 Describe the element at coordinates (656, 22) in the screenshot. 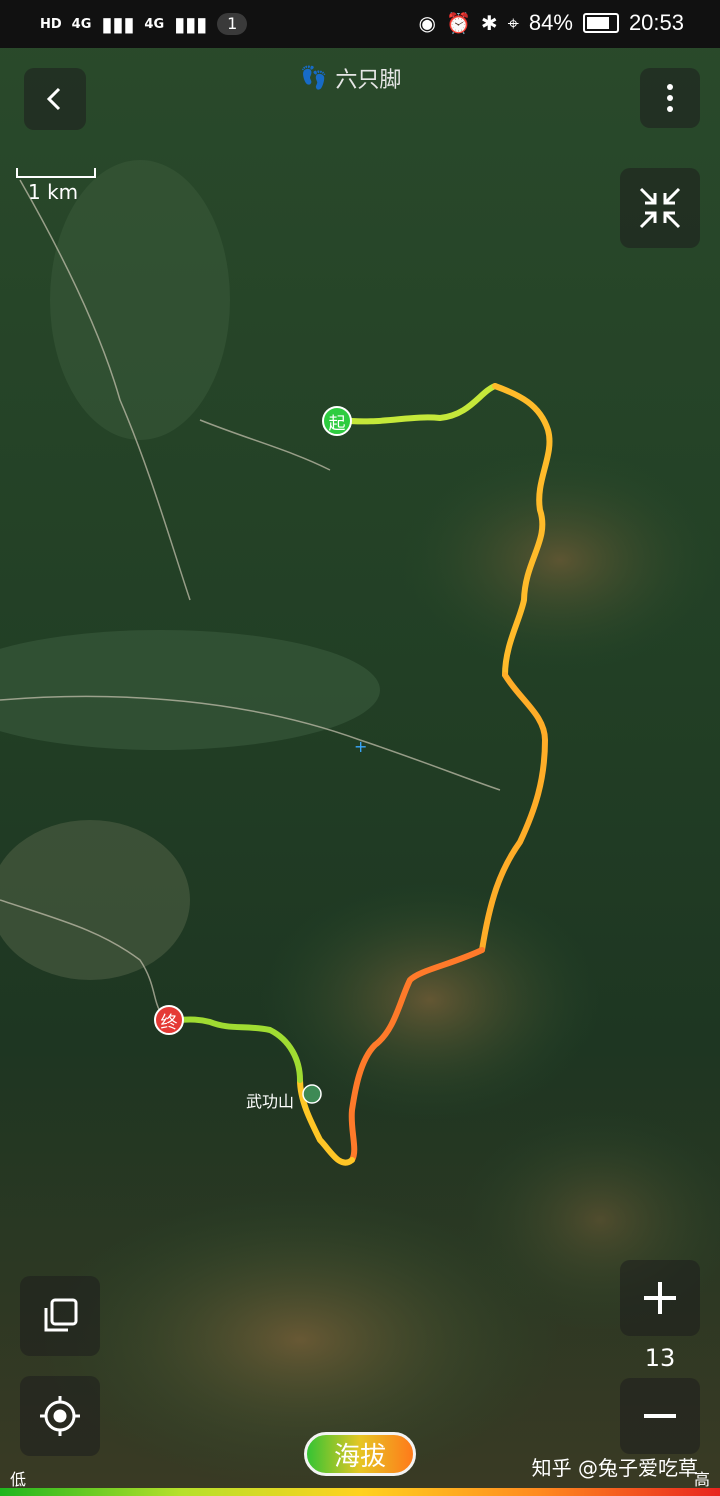

I see `clock: 20:53` at that location.